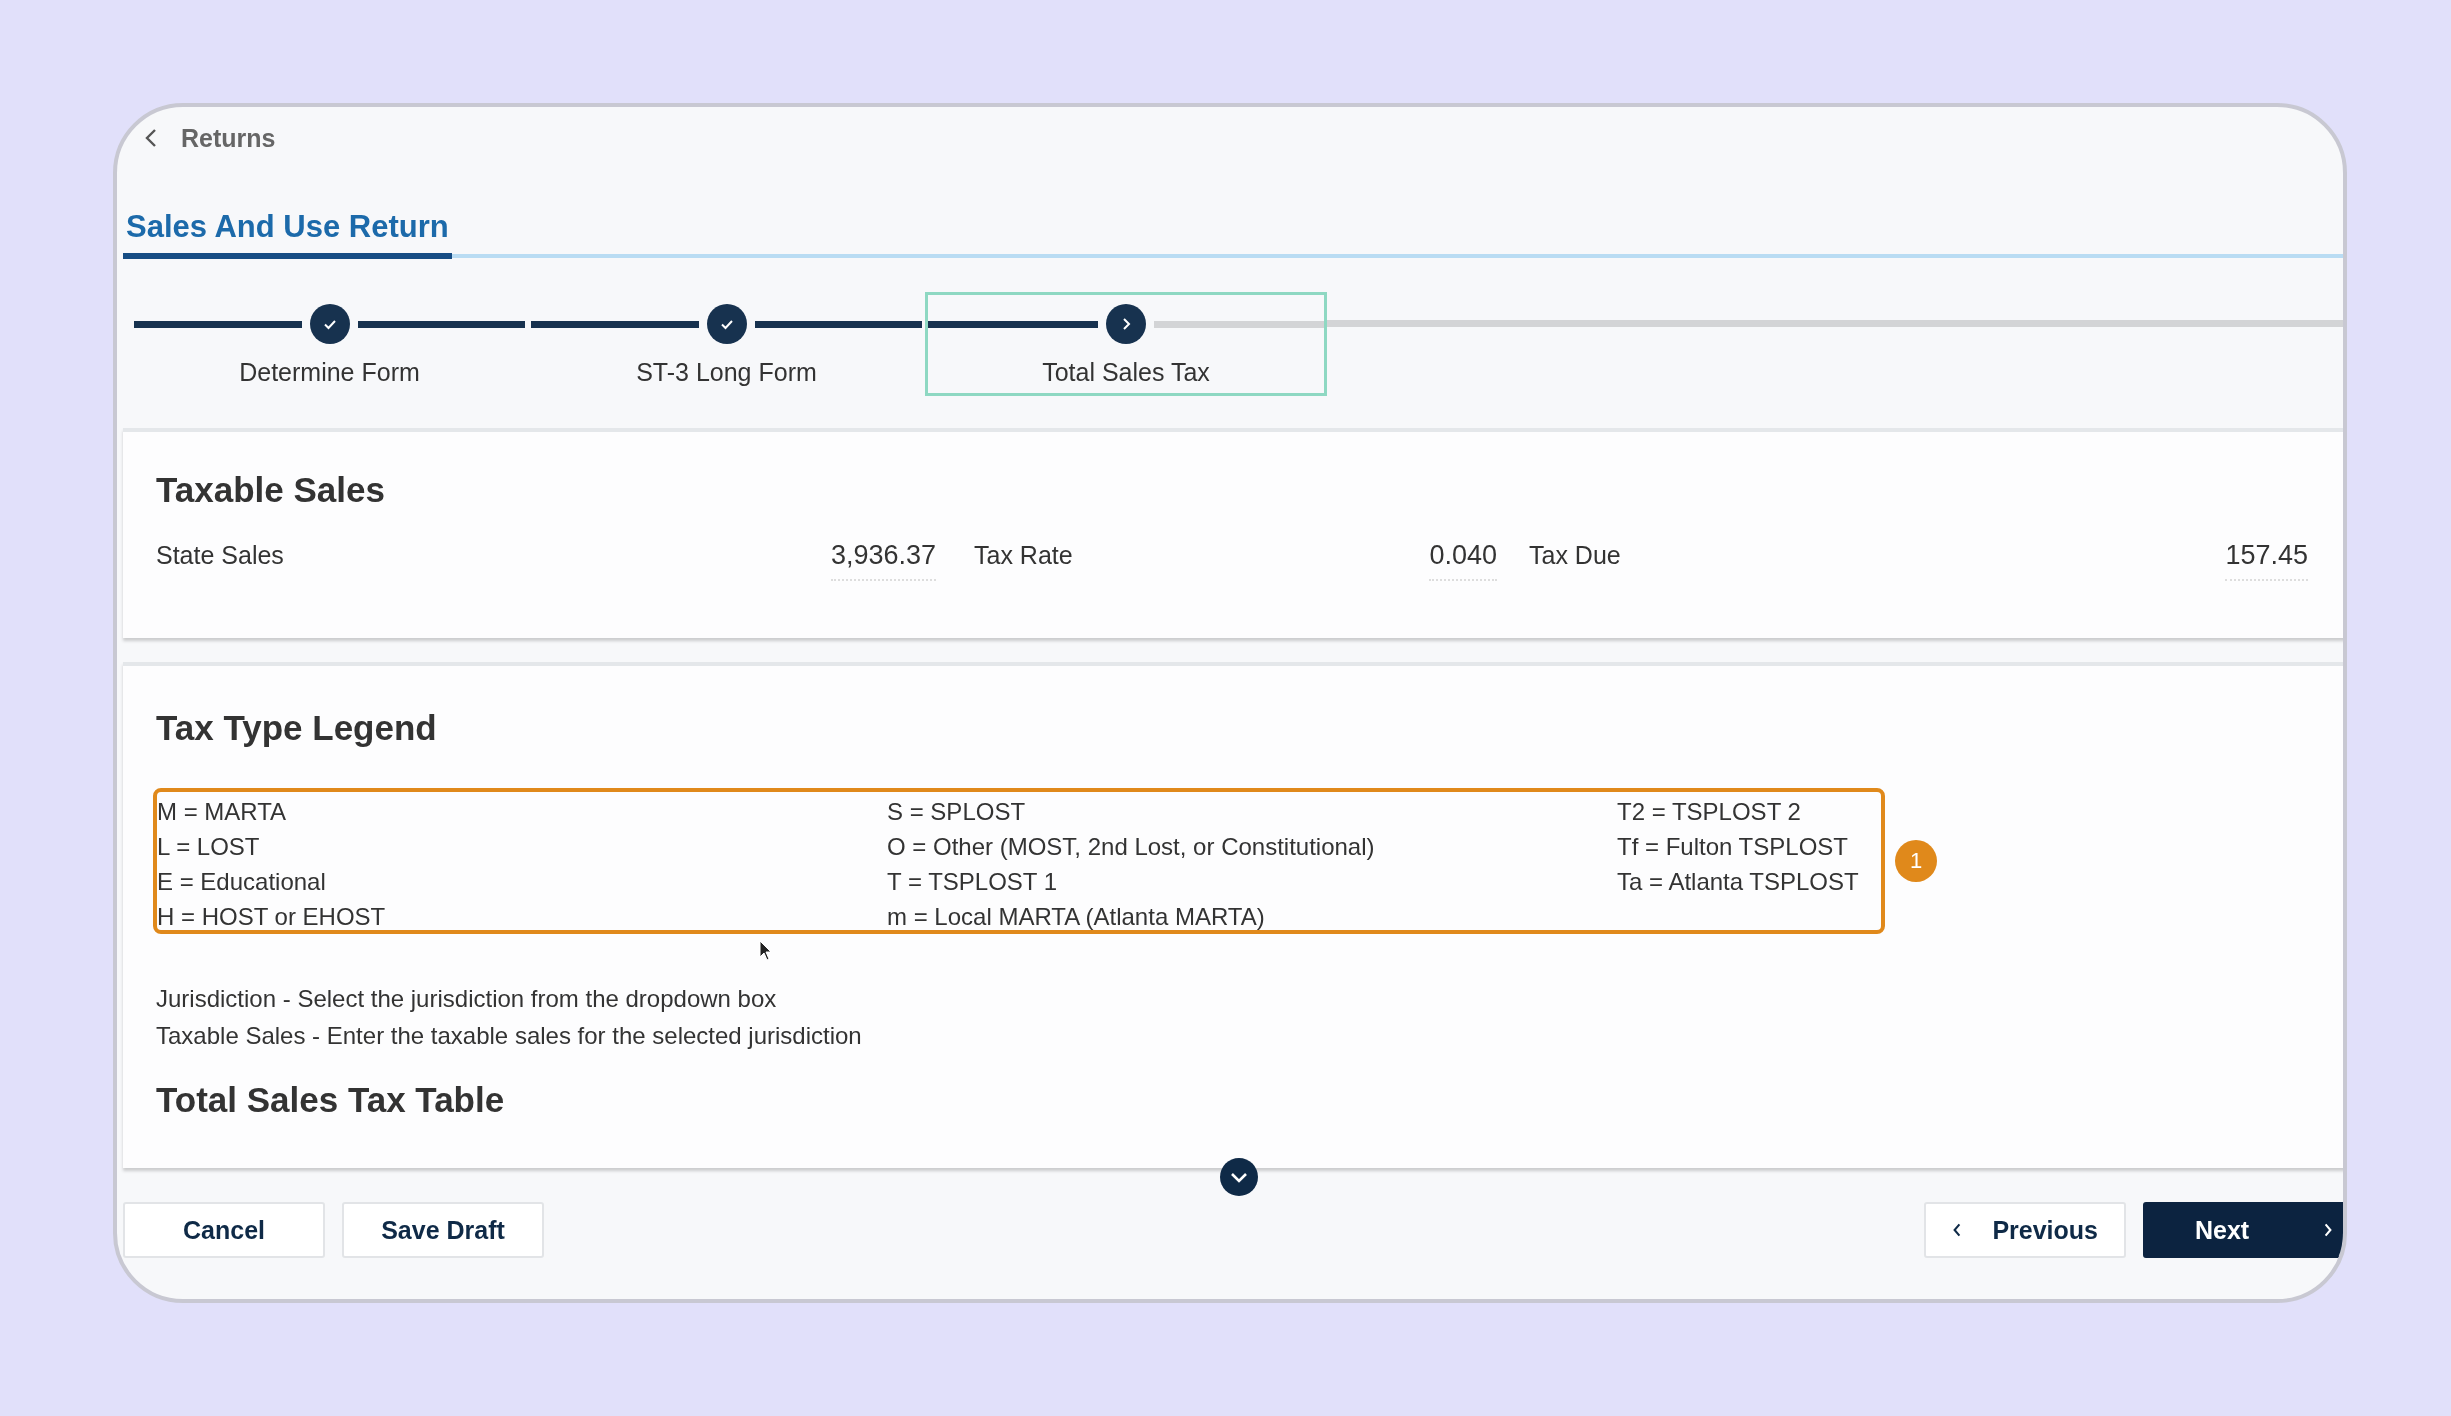 The width and height of the screenshot is (2451, 1416). I want to click on instruction-text: Jurisdiction - Select the jurisdiction from the dropdown box, so click(467, 999).